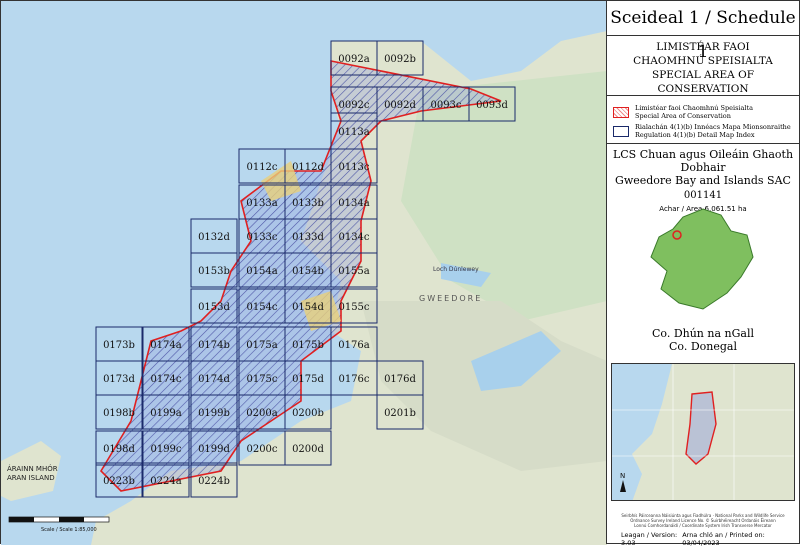 This screenshot has height=549, width=800. I want to click on grid-cell-label: 0134c, so click(353, 237).